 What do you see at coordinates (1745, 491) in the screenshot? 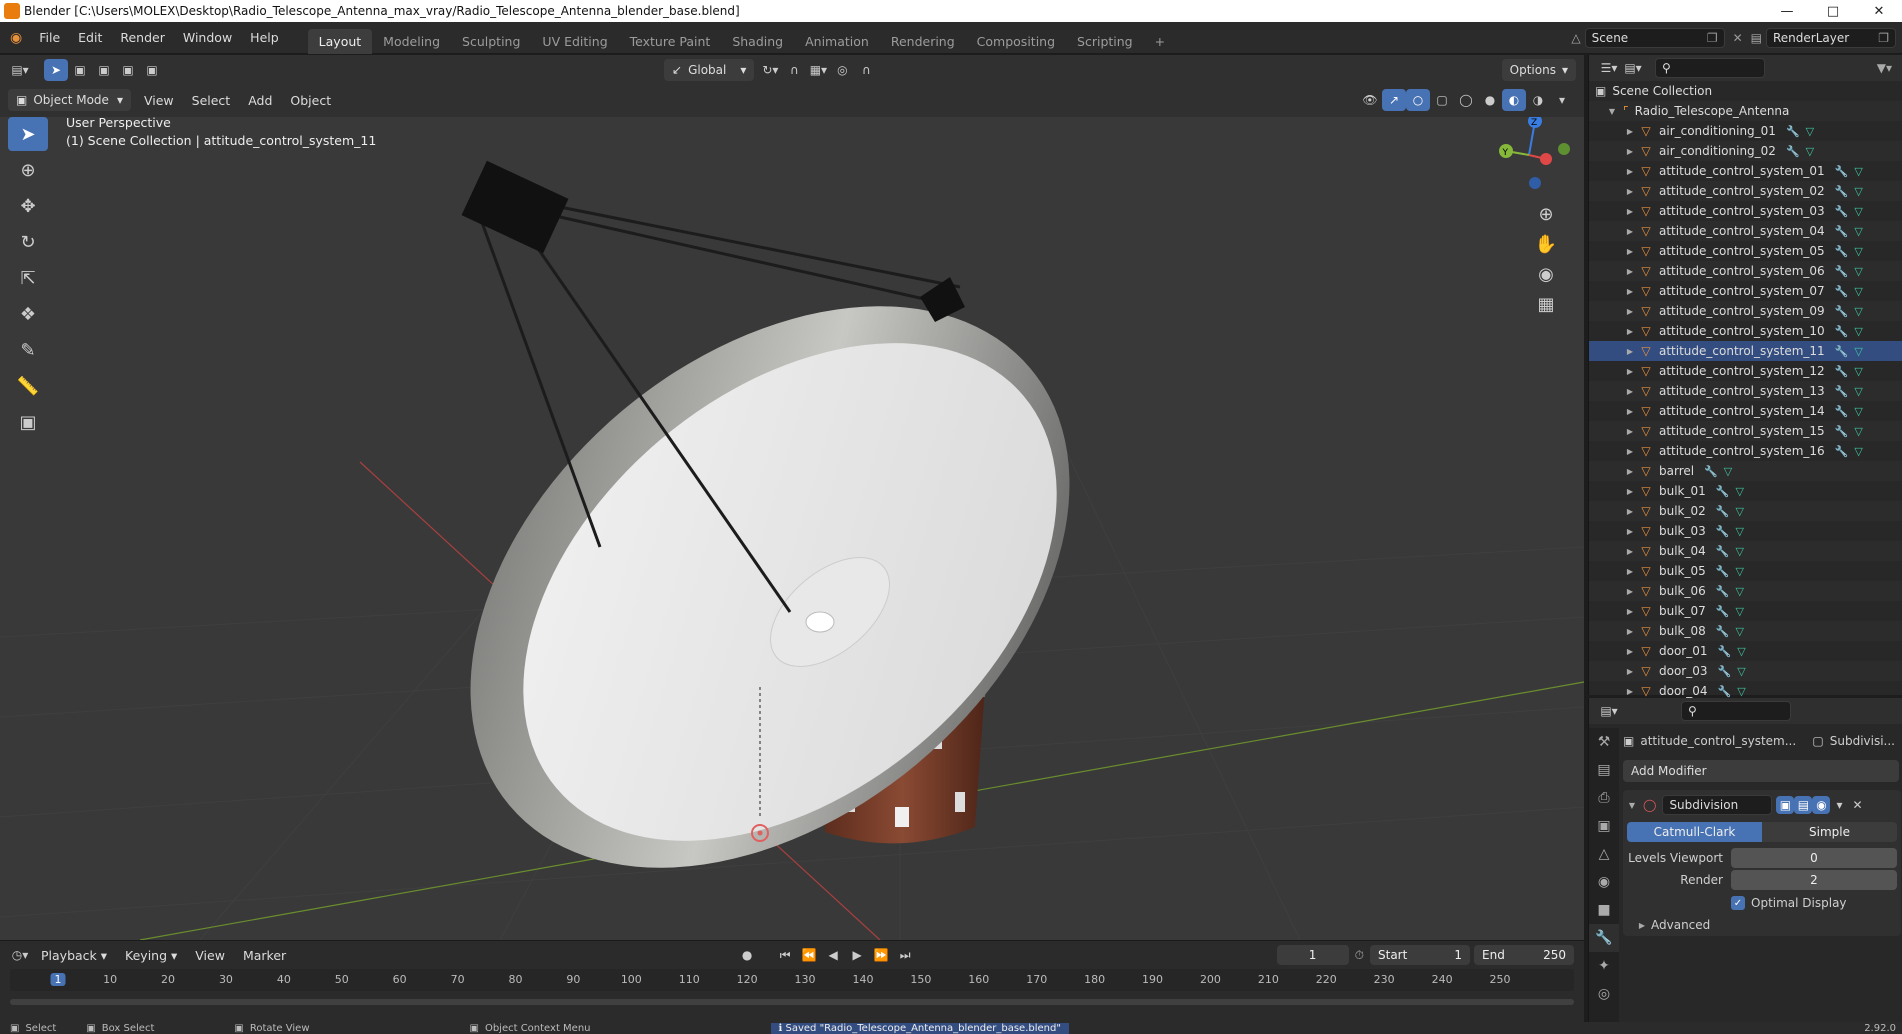
I see `outliner-item: ▶ ▽ bulk_01 🔧 ▽` at bounding box center [1745, 491].